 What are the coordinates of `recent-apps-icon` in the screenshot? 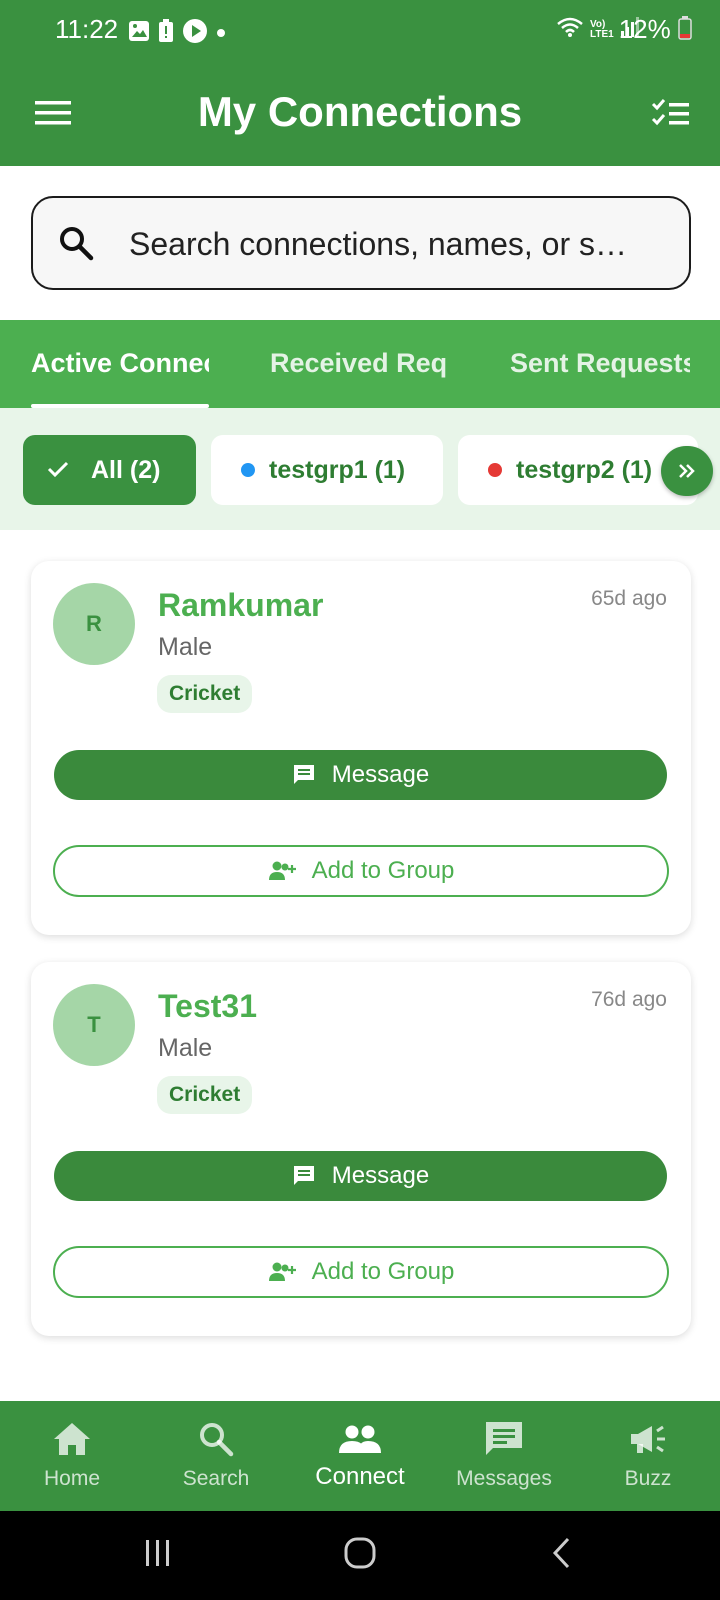 It's located at (158, 1555).